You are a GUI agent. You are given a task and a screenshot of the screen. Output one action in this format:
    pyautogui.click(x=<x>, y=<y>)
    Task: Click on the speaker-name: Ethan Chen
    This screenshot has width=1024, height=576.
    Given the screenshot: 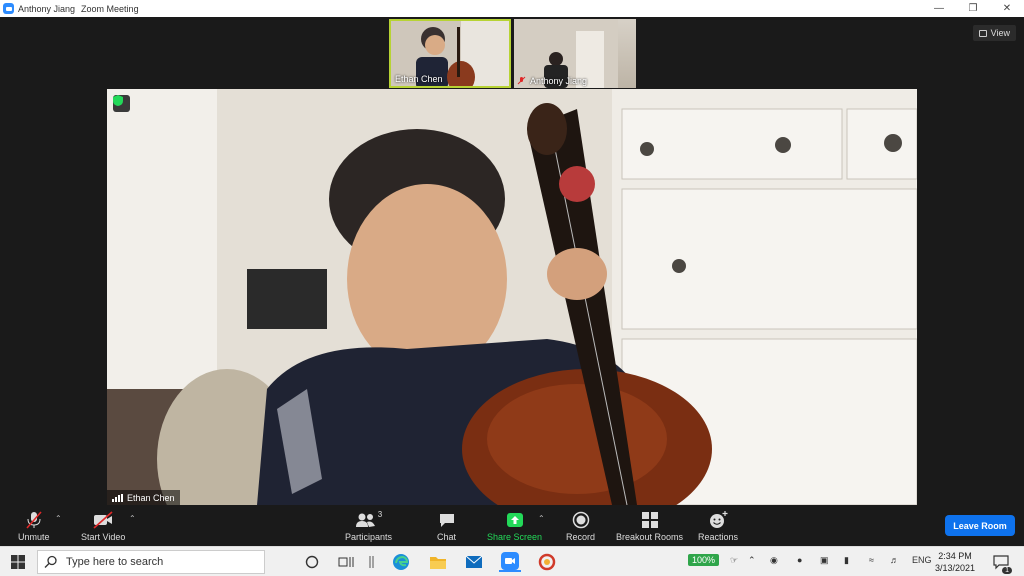 What is the action you would take?
    pyautogui.click(x=151, y=497)
    